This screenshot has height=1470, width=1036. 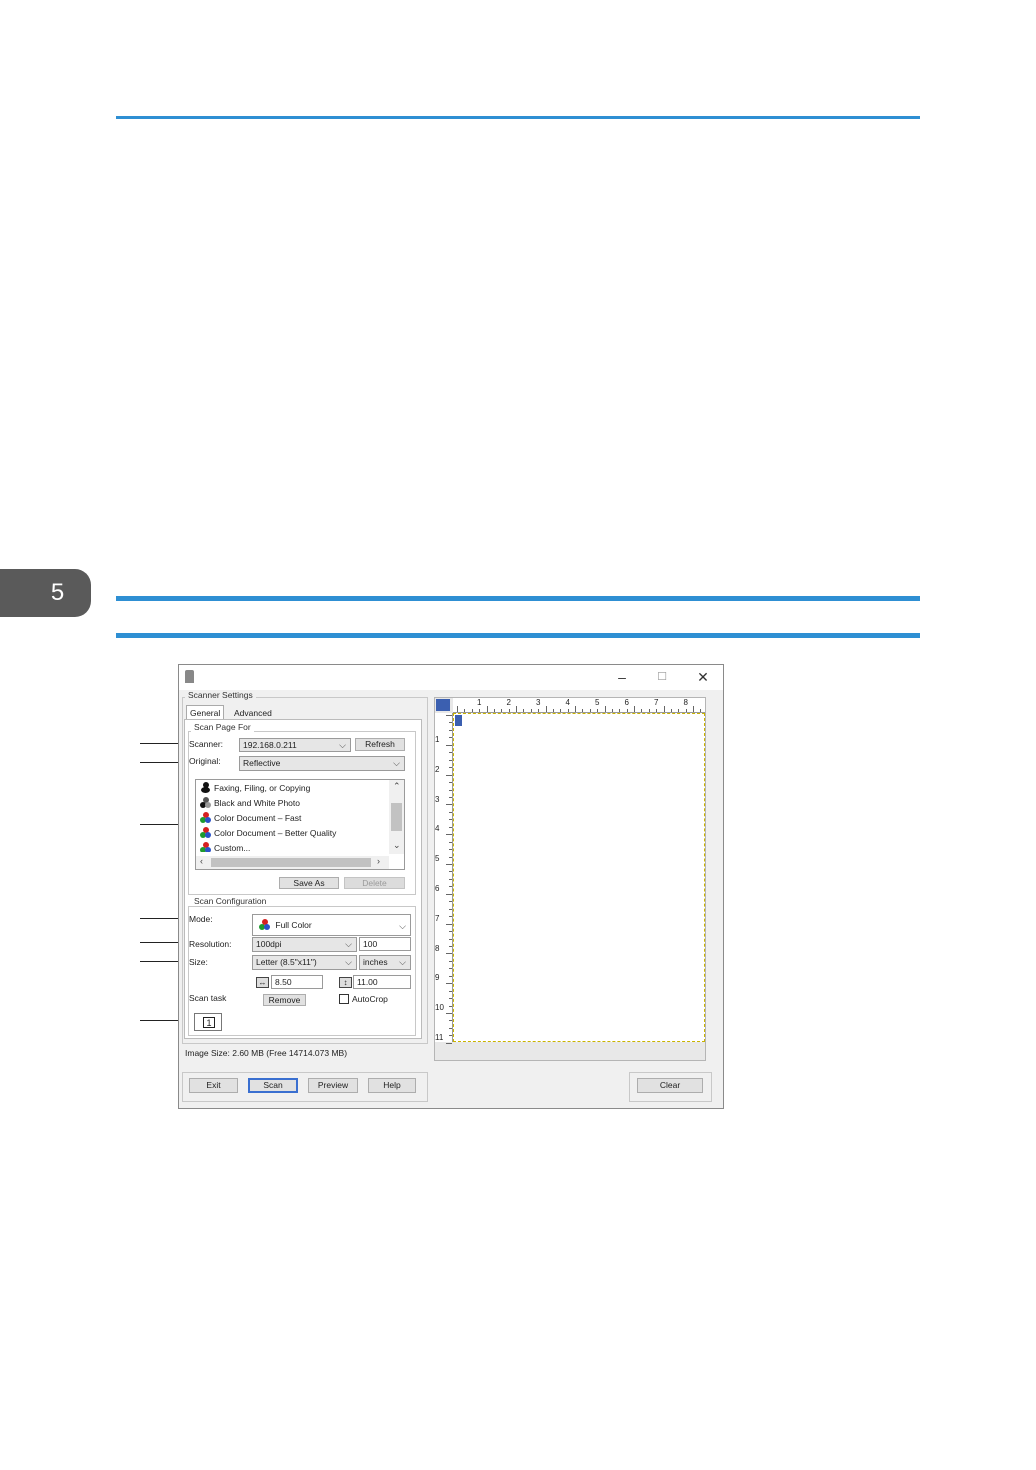 I want to click on list-horizontal-scrollbar: ‹ ›, so click(x=292, y=862).